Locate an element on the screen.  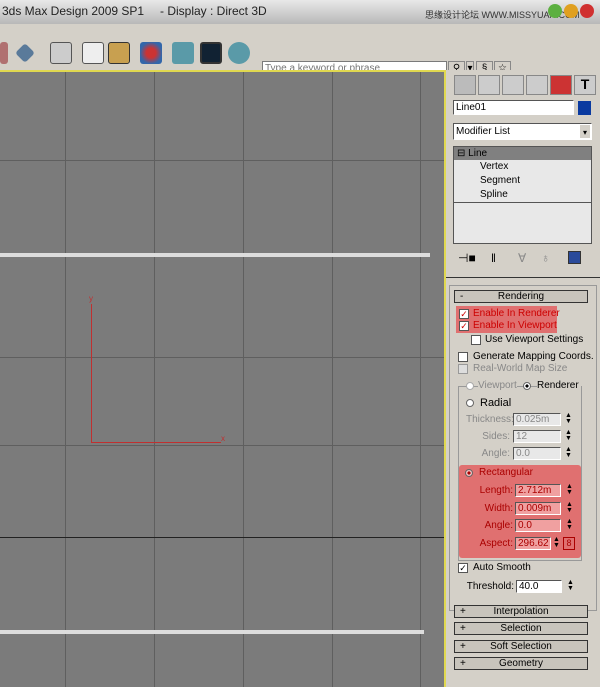
rect-angle-spinner: ▲ ▼ is located at coordinates (569, 525).